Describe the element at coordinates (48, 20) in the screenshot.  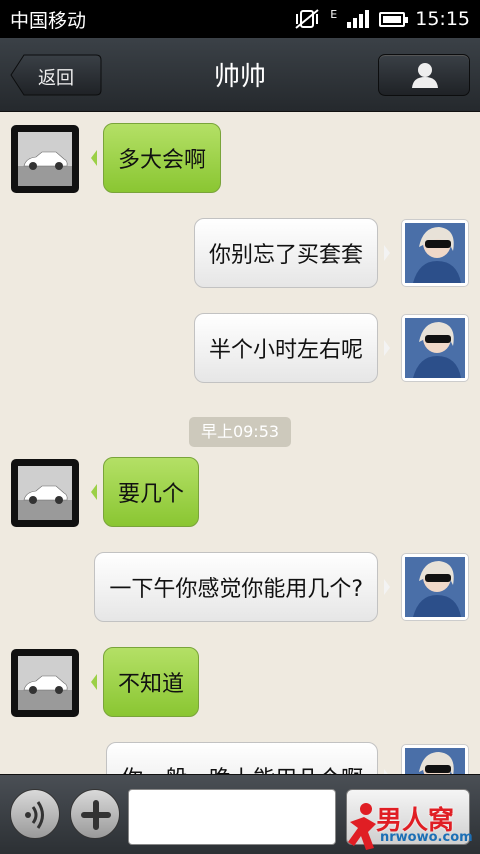
I see `carrier-label: 中国移动` at that location.